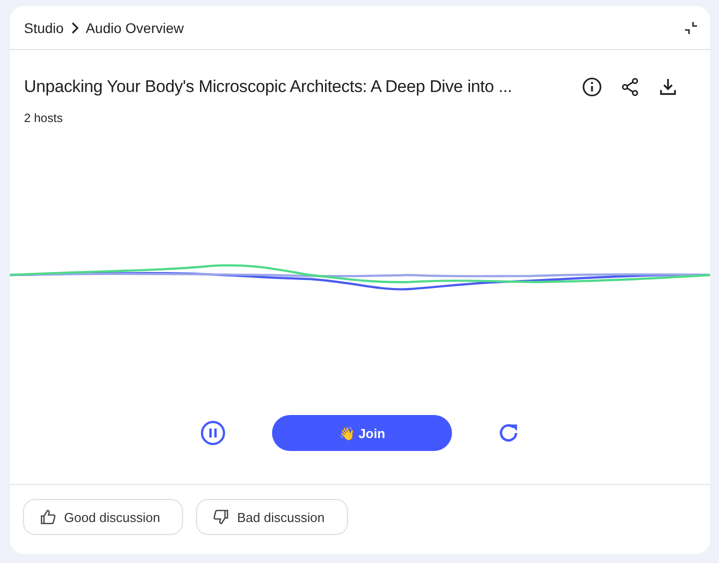 The image size is (719, 563). Describe the element at coordinates (48, 517) in the screenshot. I see `thumbs-up-icon` at that location.